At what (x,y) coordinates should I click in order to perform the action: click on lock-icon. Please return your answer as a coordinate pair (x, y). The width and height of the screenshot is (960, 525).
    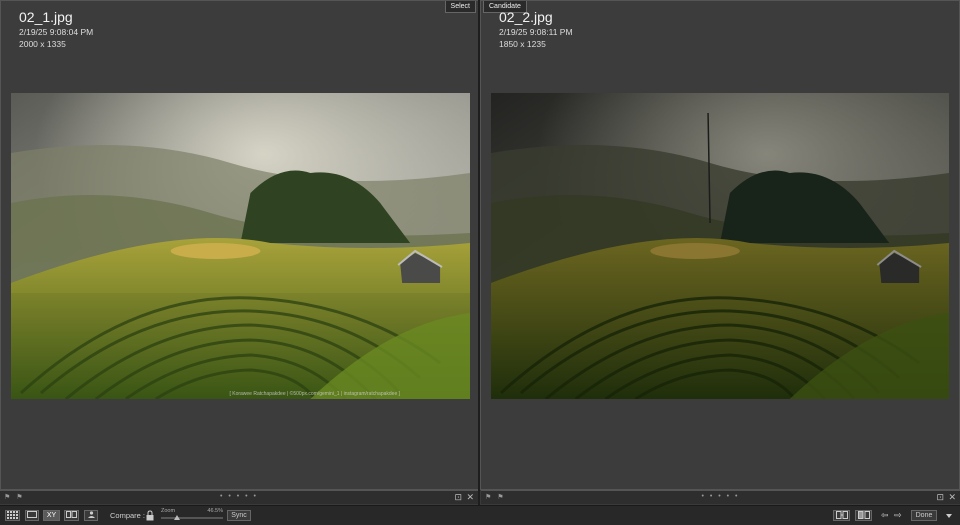
    Looking at the image, I should click on (150, 515).